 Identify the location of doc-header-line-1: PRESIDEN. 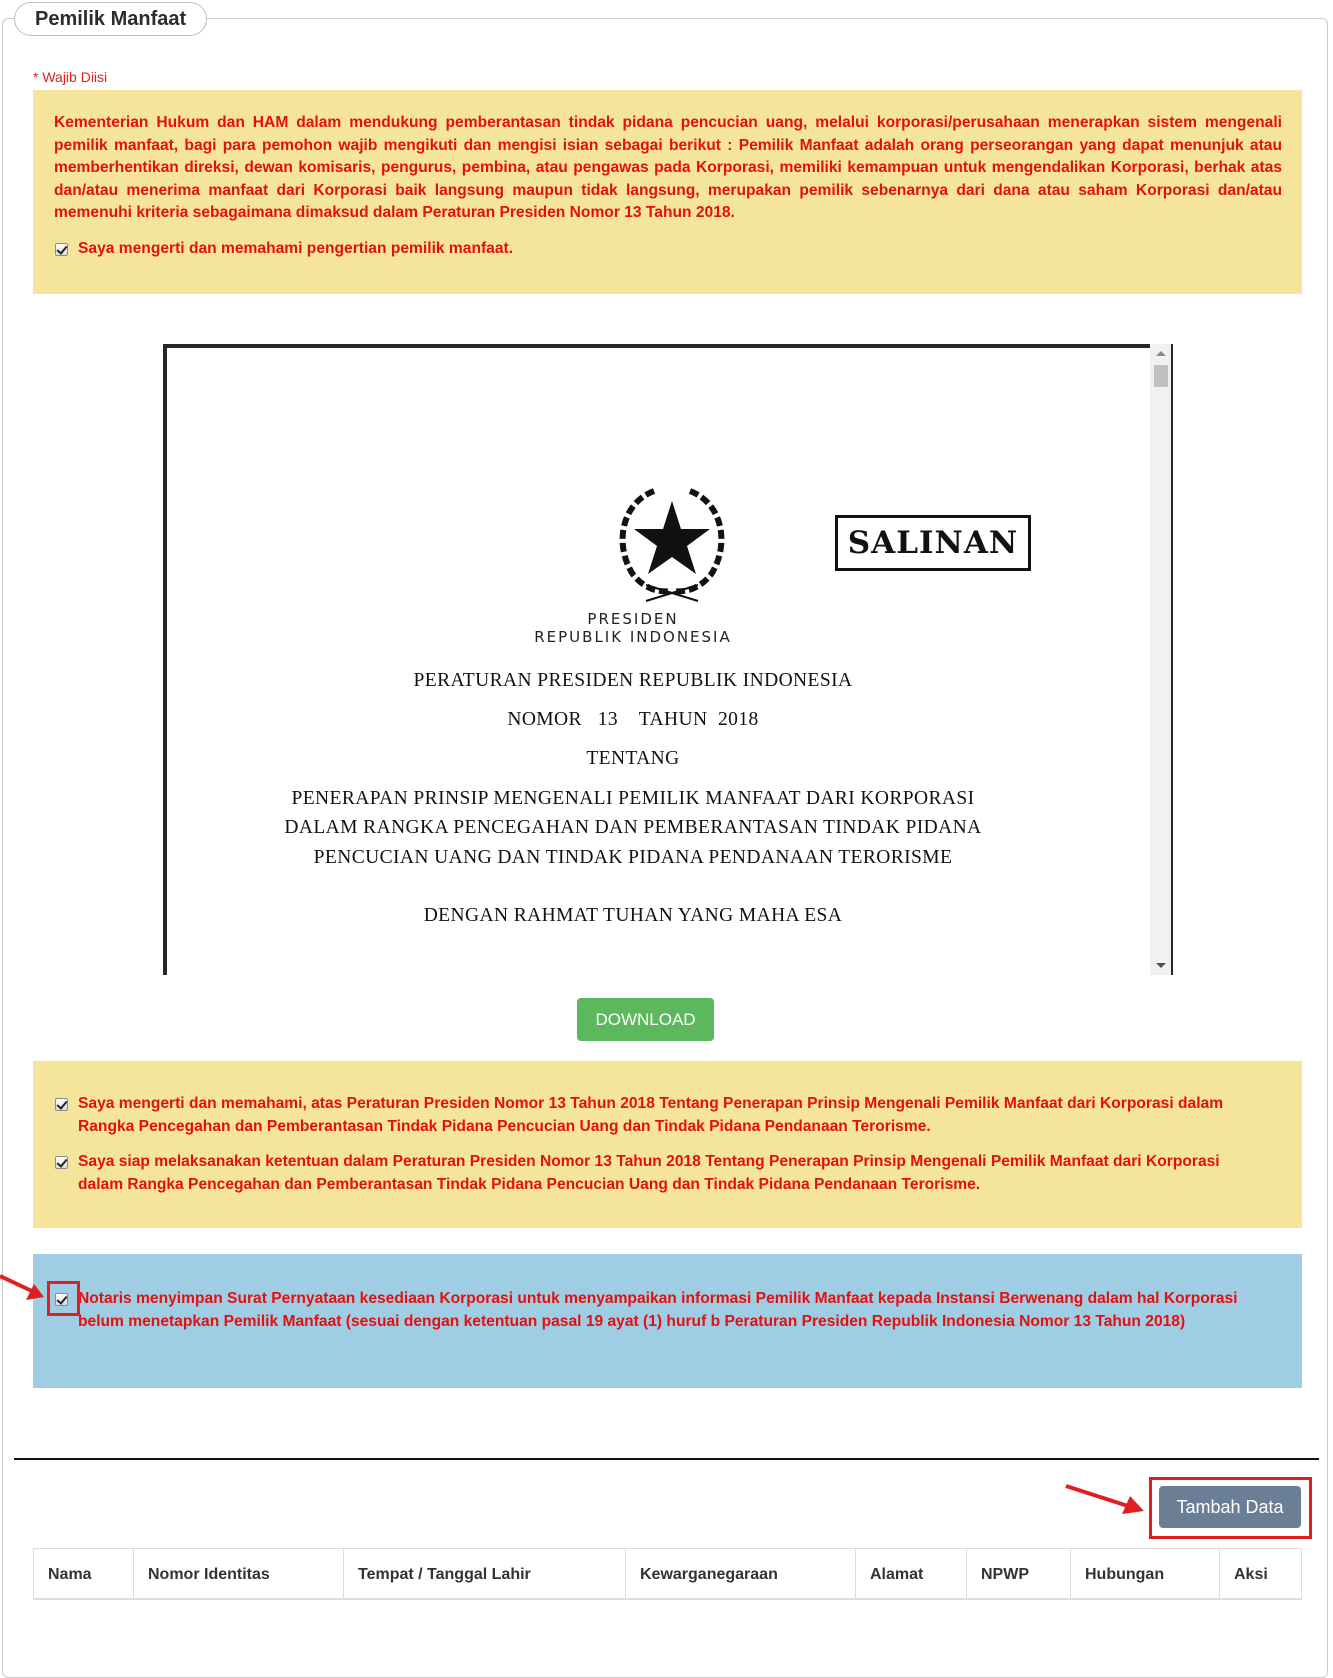
(633, 619).